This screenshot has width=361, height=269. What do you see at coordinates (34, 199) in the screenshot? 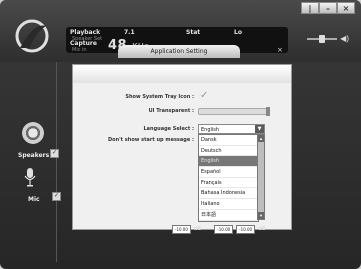
I see `mic-label: Mic` at bounding box center [34, 199].